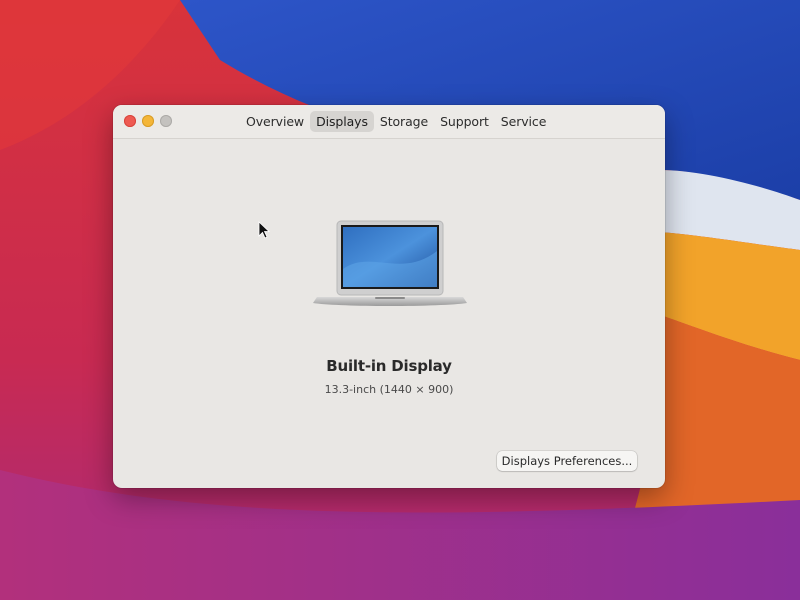 This screenshot has height=600, width=800. What do you see at coordinates (404, 121) in the screenshot?
I see `tab-storage: Storage` at bounding box center [404, 121].